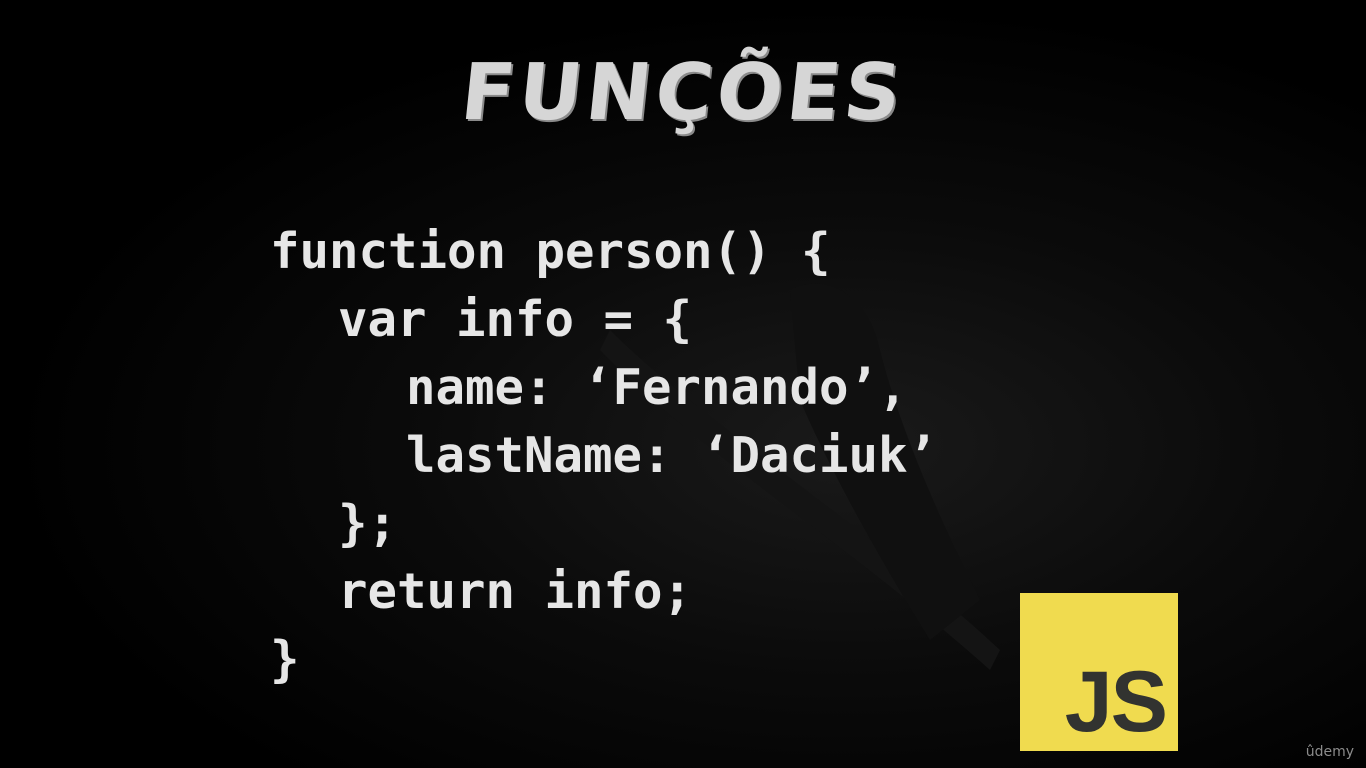 The image size is (1366, 768). What do you see at coordinates (683, 93) in the screenshot?
I see `slide-title: FUNÇÕES` at bounding box center [683, 93].